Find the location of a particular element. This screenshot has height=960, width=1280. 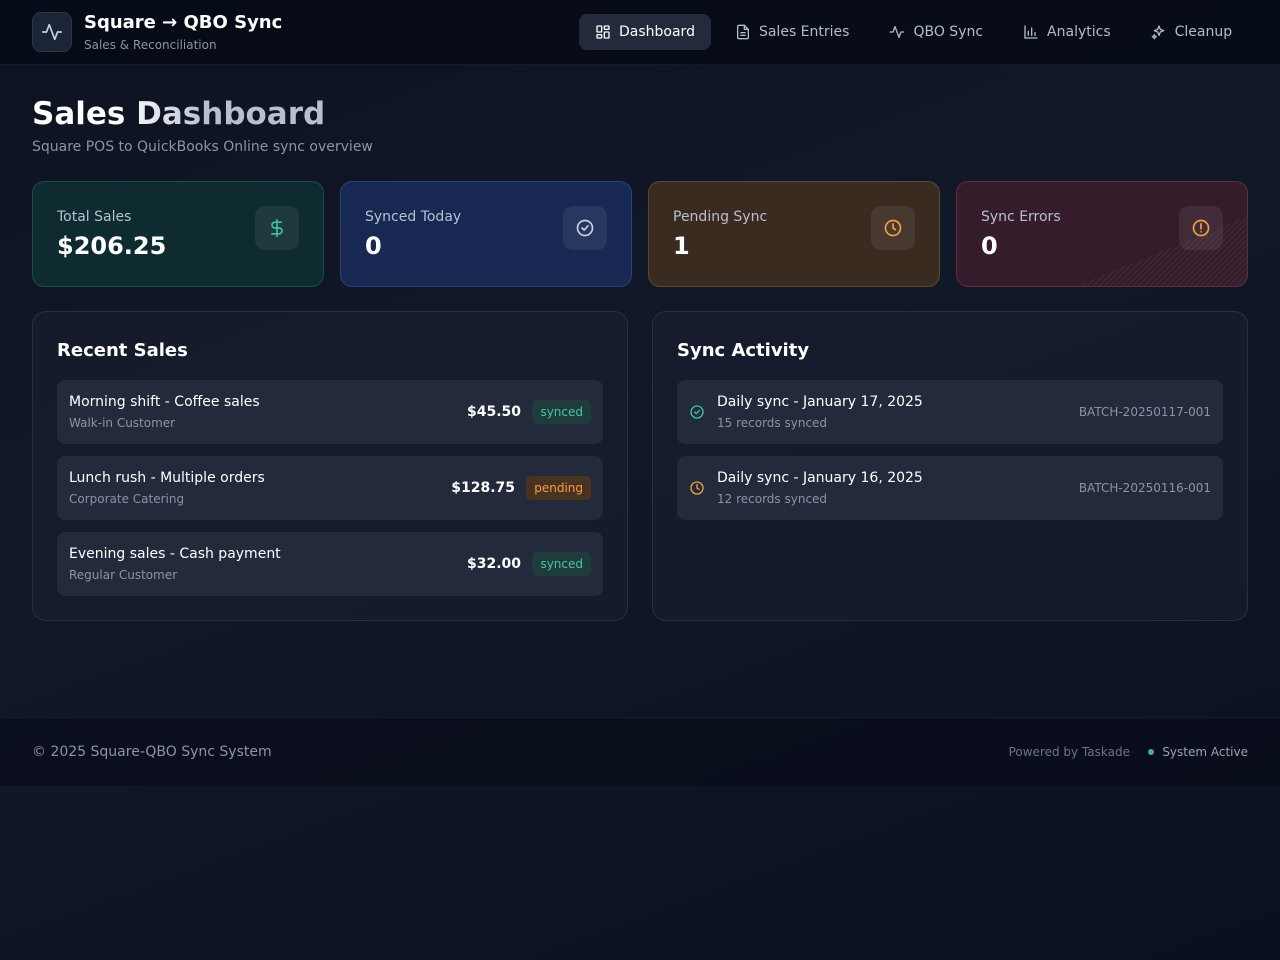

app-logo is located at coordinates (52, 32).